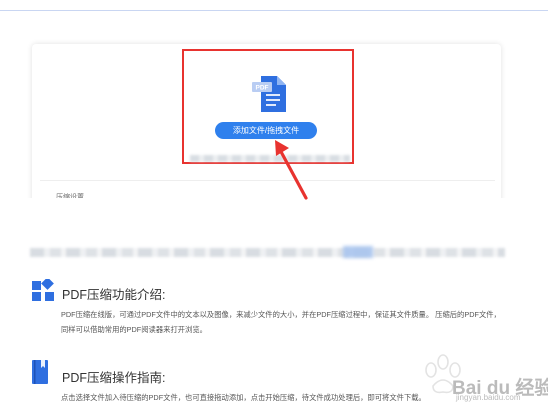  I want to click on annotation-arrow-icon, so click(291, 170).